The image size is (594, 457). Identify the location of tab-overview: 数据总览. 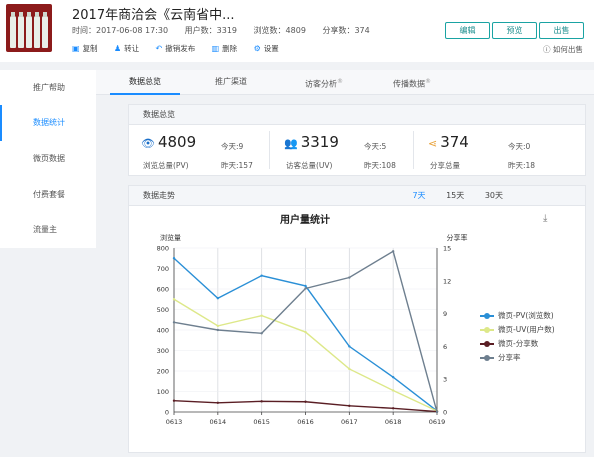
(145, 82).